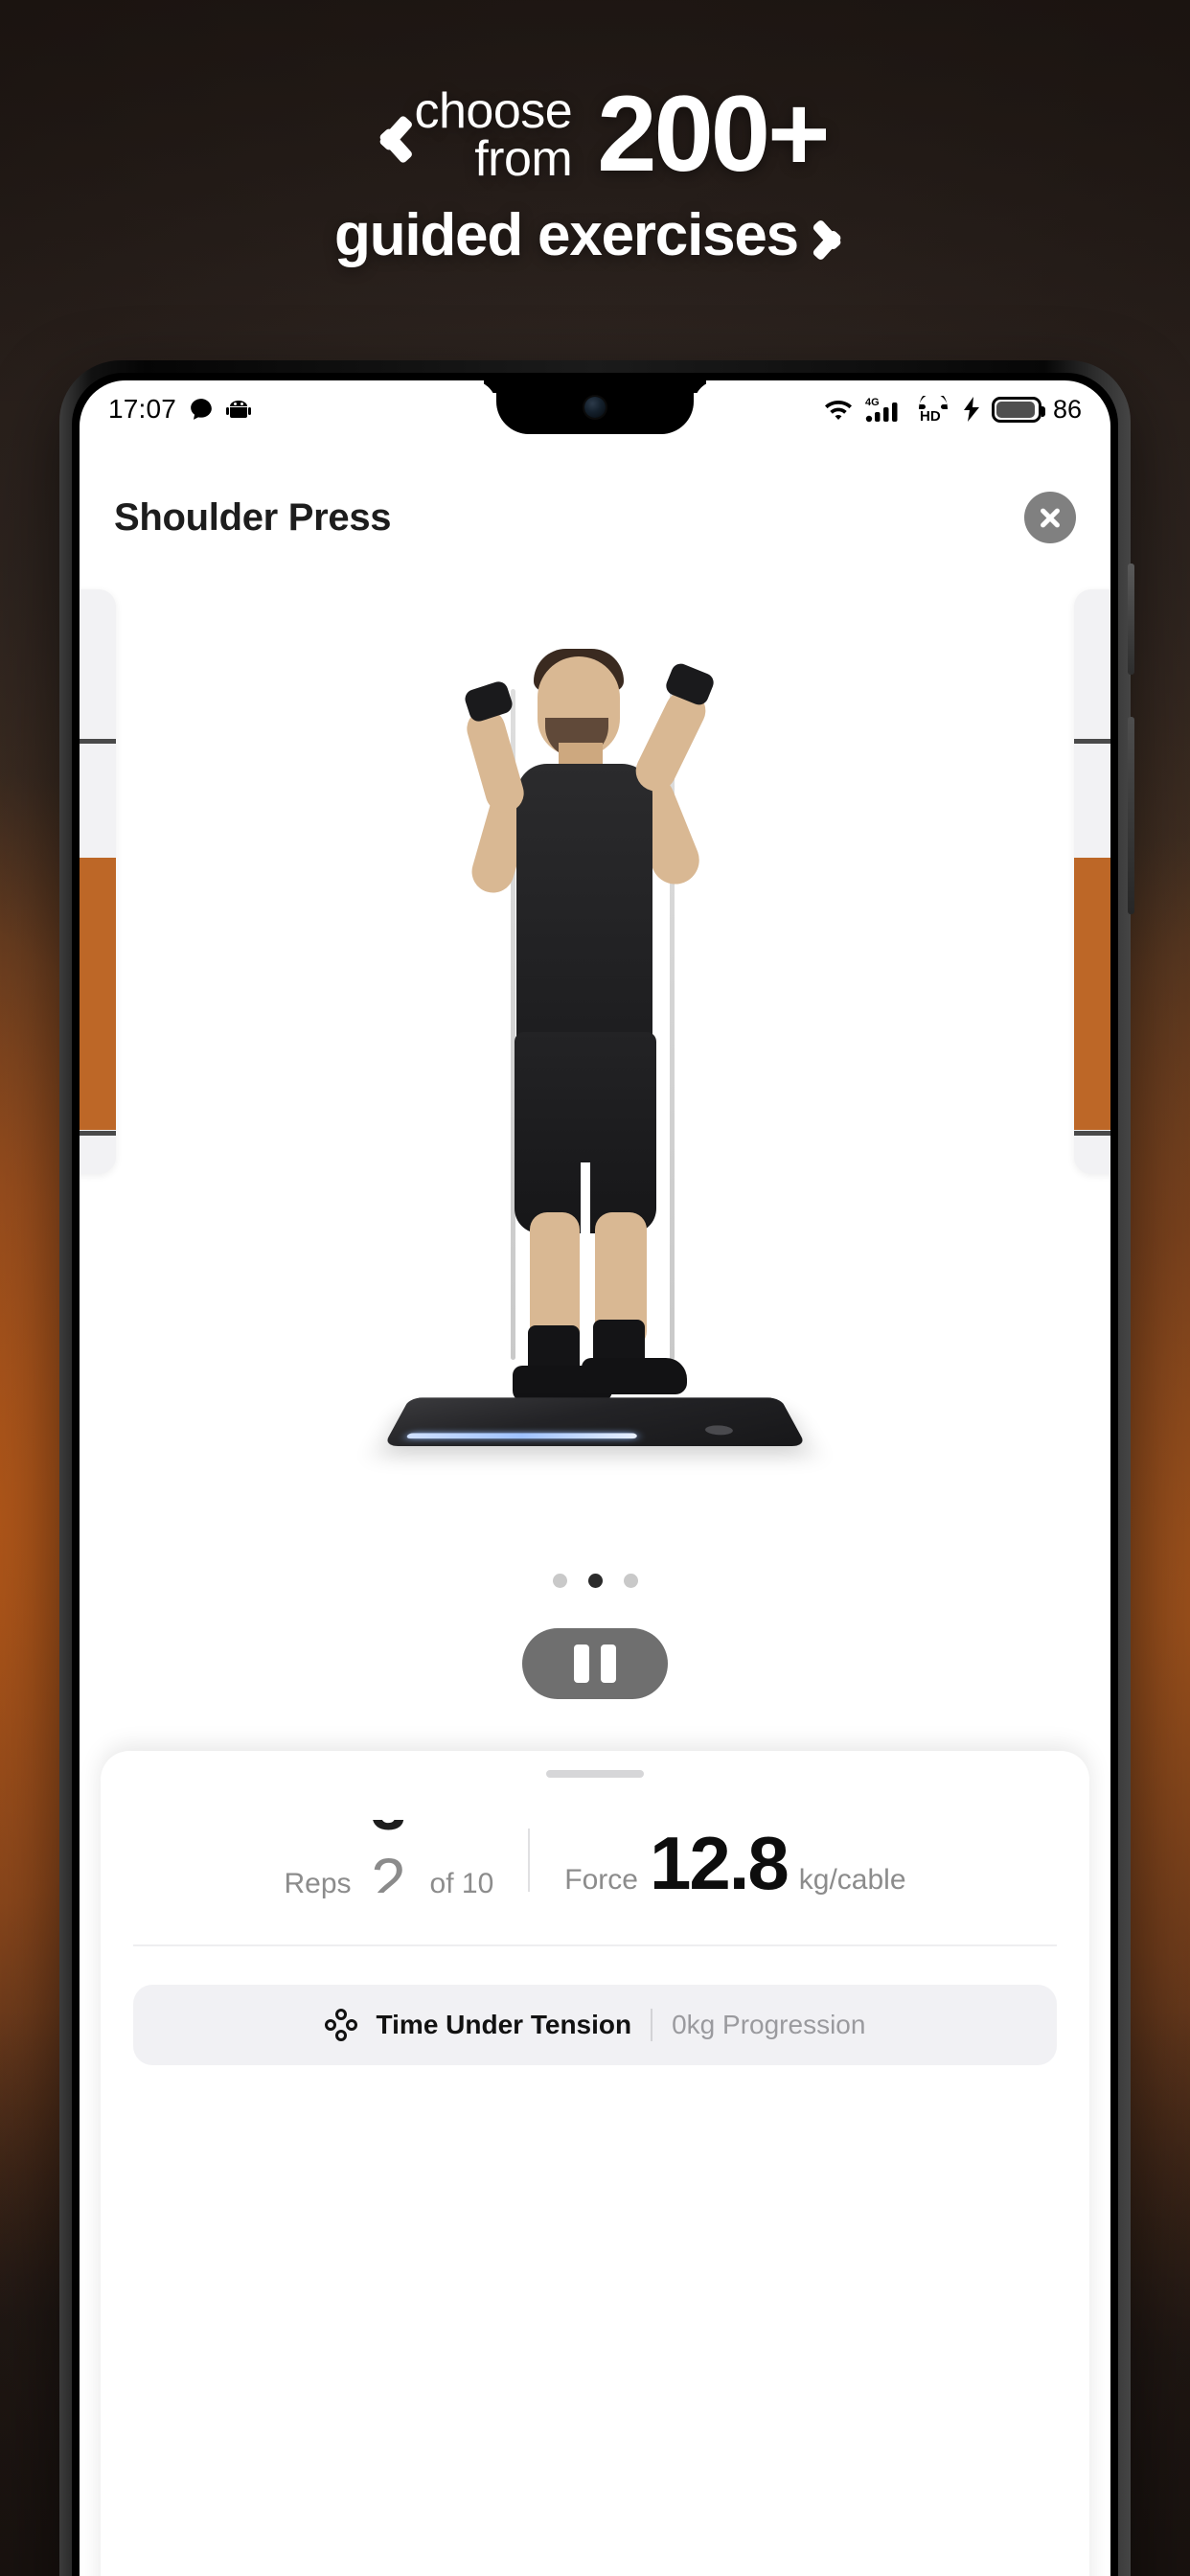 Image resolution: width=1190 pixels, height=2576 pixels. I want to click on page-title: Shoulder Press, so click(253, 517).